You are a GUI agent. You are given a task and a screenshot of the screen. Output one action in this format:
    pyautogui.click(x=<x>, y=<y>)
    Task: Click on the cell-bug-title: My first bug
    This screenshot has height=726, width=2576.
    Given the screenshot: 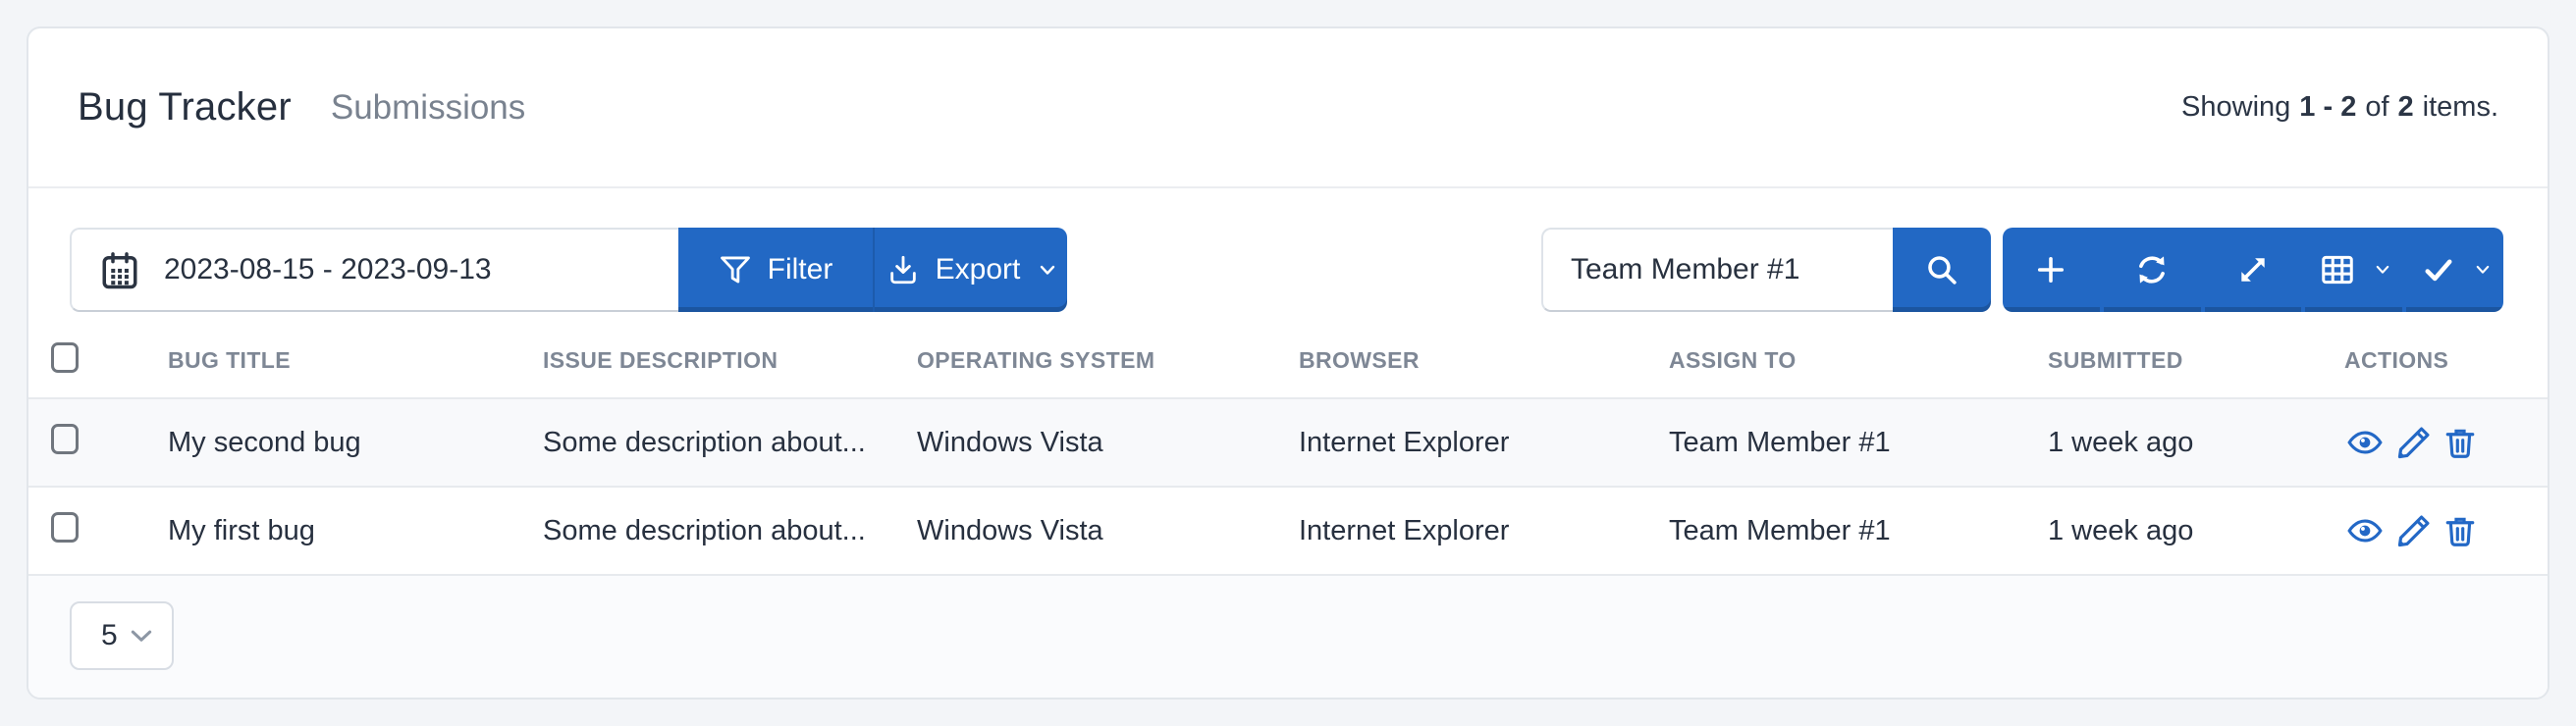 What is the action you would take?
    pyautogui.click(x=241, y=530)
    